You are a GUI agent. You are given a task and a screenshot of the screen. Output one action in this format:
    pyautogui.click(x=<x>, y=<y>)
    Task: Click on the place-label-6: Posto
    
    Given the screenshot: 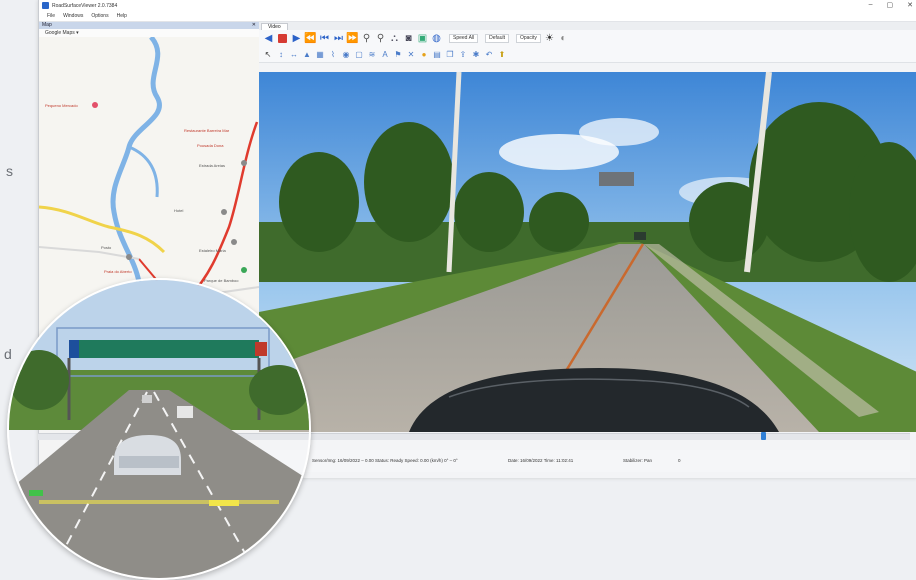 What is the action you would take?
    pyautogui.click(x=106, y=247)
    